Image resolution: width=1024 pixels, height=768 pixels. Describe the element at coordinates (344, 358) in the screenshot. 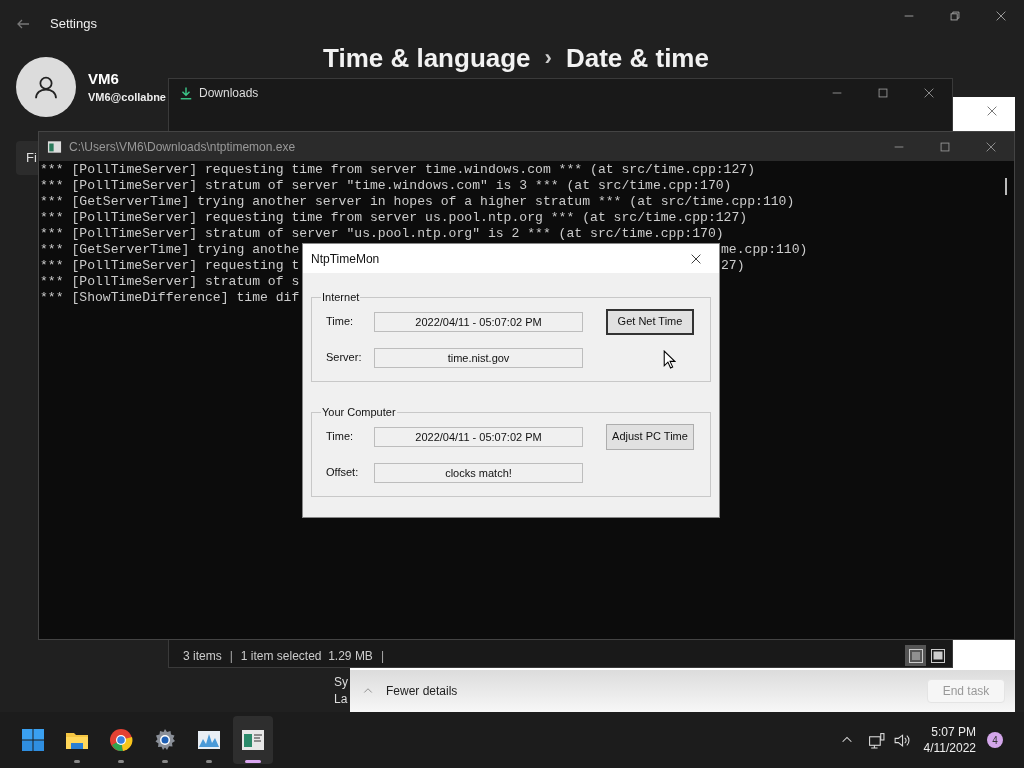

I see `field-label: Server:` at that location.